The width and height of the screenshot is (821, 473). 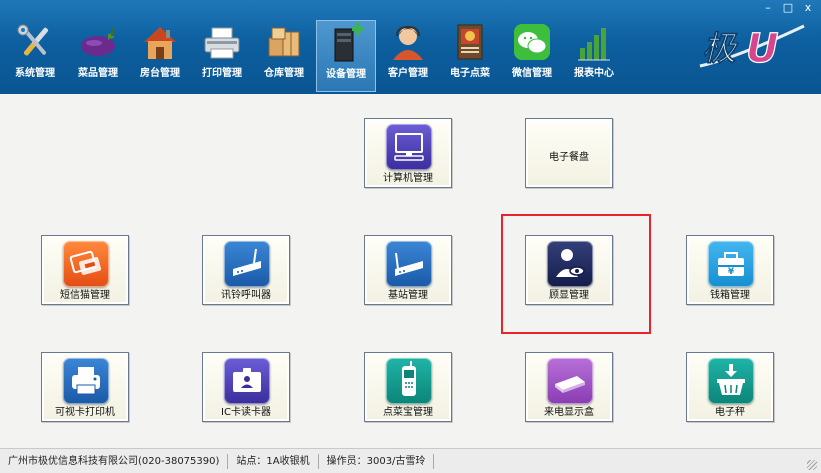 What do you see at coordinates (284, 42) in the screenshot?
I see `boxes-icon` at bounding box center [284, 42].